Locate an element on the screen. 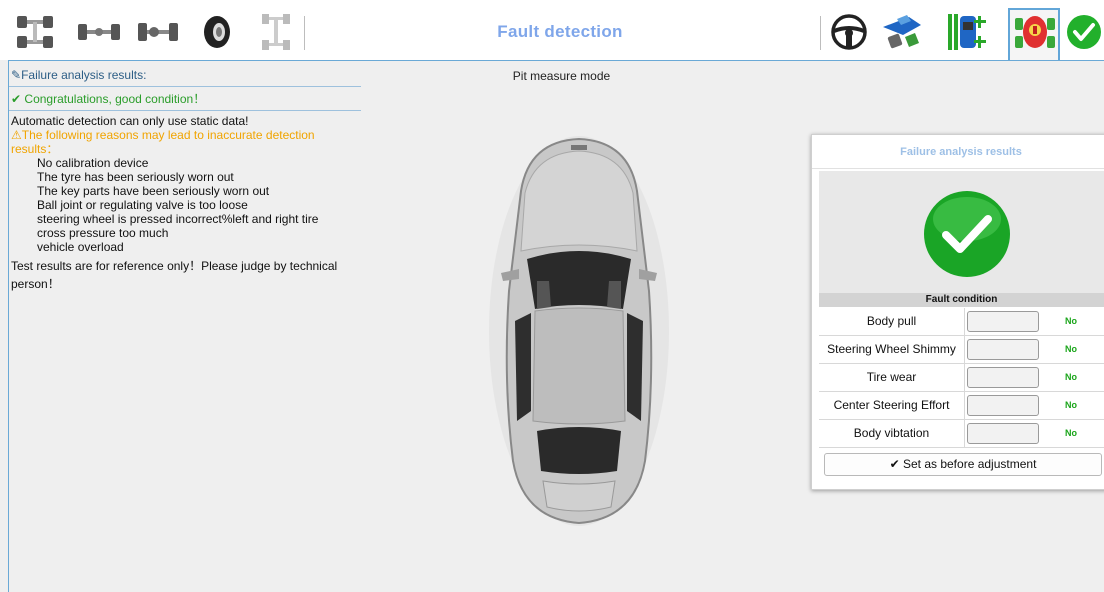 The width and height of the screenshot is (1104, 592). wrench-icon: ✎ is located at coordinates (16, 75).